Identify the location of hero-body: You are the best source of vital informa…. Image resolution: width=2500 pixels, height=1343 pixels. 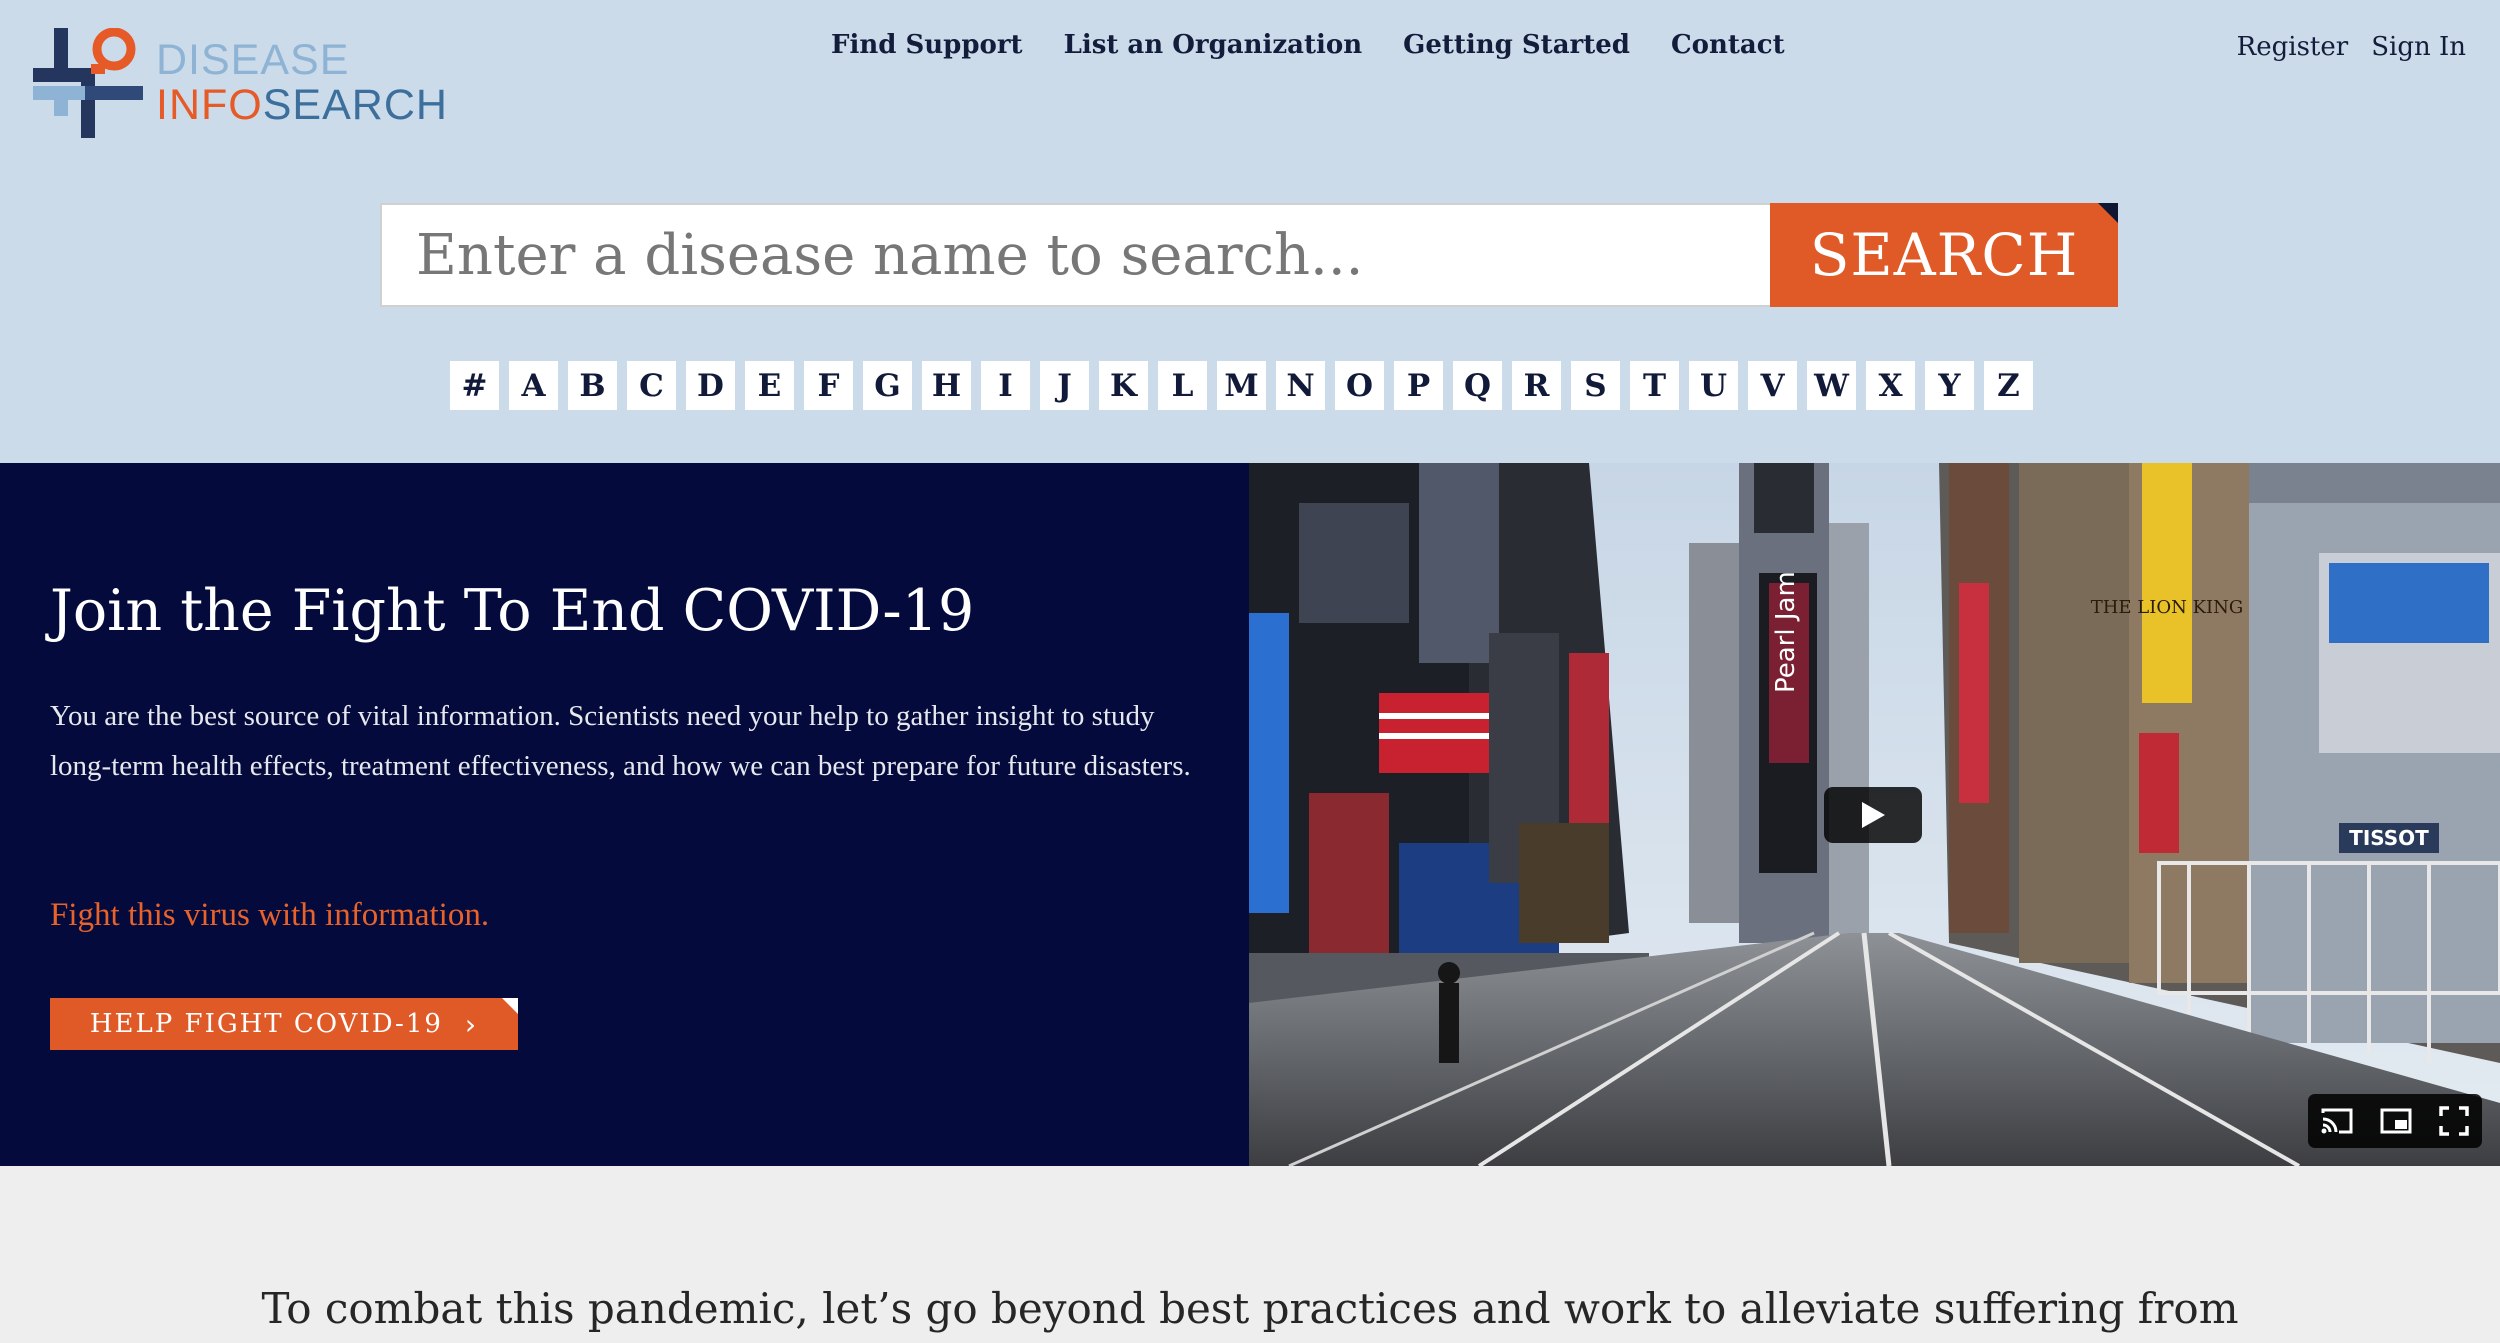
(620, 741).